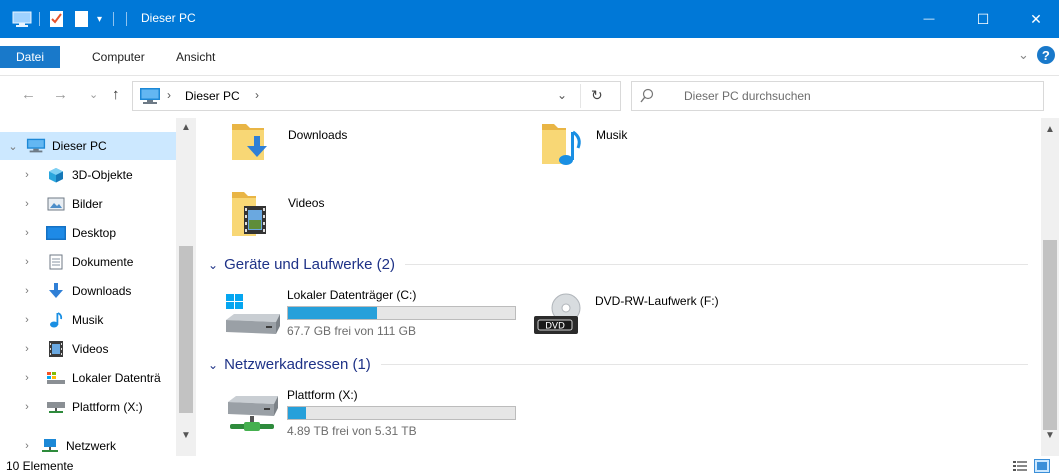  I want to click on folder-videos: Videos, so click(355, 216).